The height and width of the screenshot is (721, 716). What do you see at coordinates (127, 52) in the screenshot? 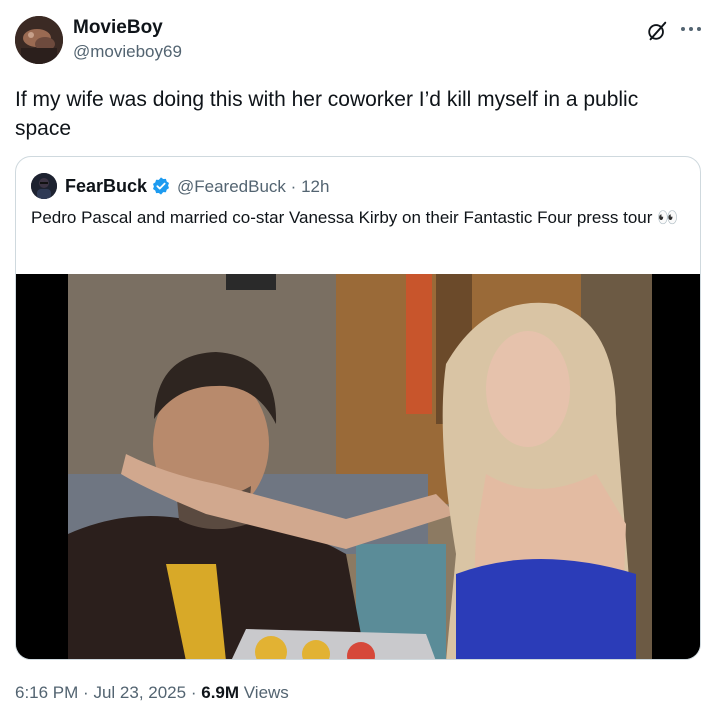
I see `author-handle: @movieboy69` at bounding box center [127, 52].